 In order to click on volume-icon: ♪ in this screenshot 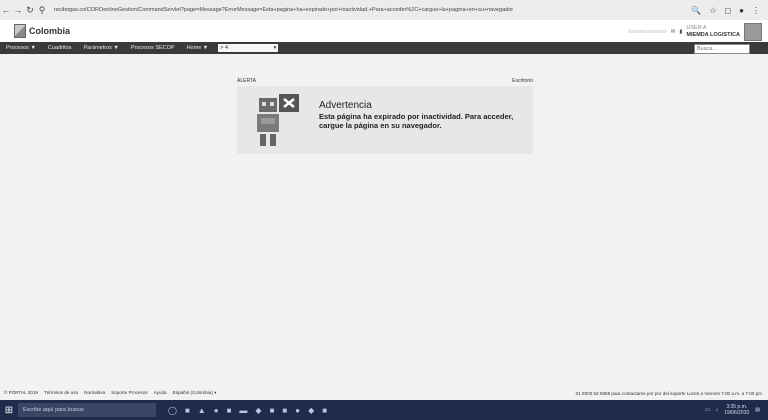, I will do `click(717, 410)`.